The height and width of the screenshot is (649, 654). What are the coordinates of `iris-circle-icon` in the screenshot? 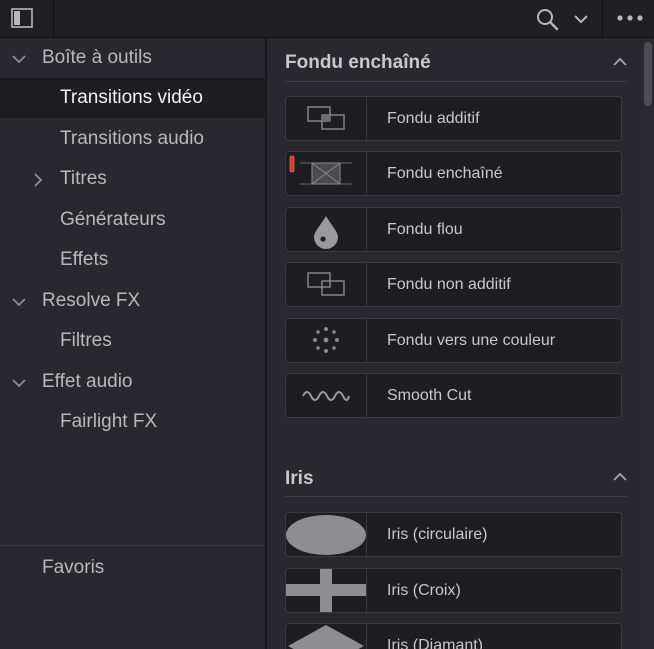 It's located at (326, 534).